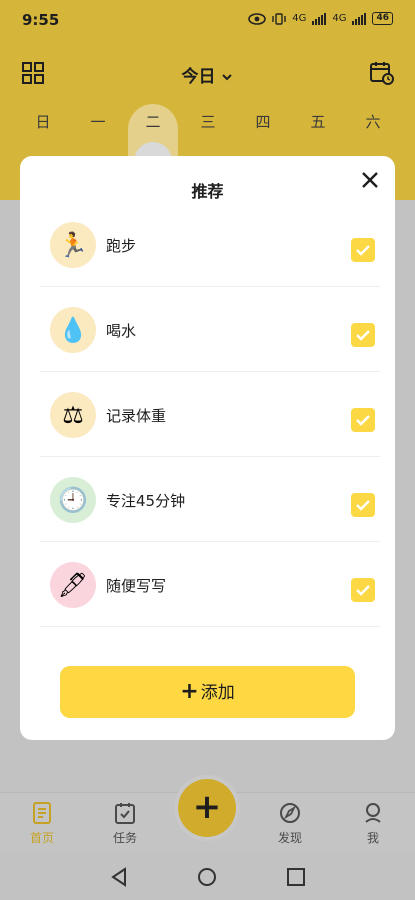 This screenshot has height=900, width=415. What do you see at coordinates (318, 124) in the screenshot?
I see `weekday-fri: 五` at bounding box center [318, 124].